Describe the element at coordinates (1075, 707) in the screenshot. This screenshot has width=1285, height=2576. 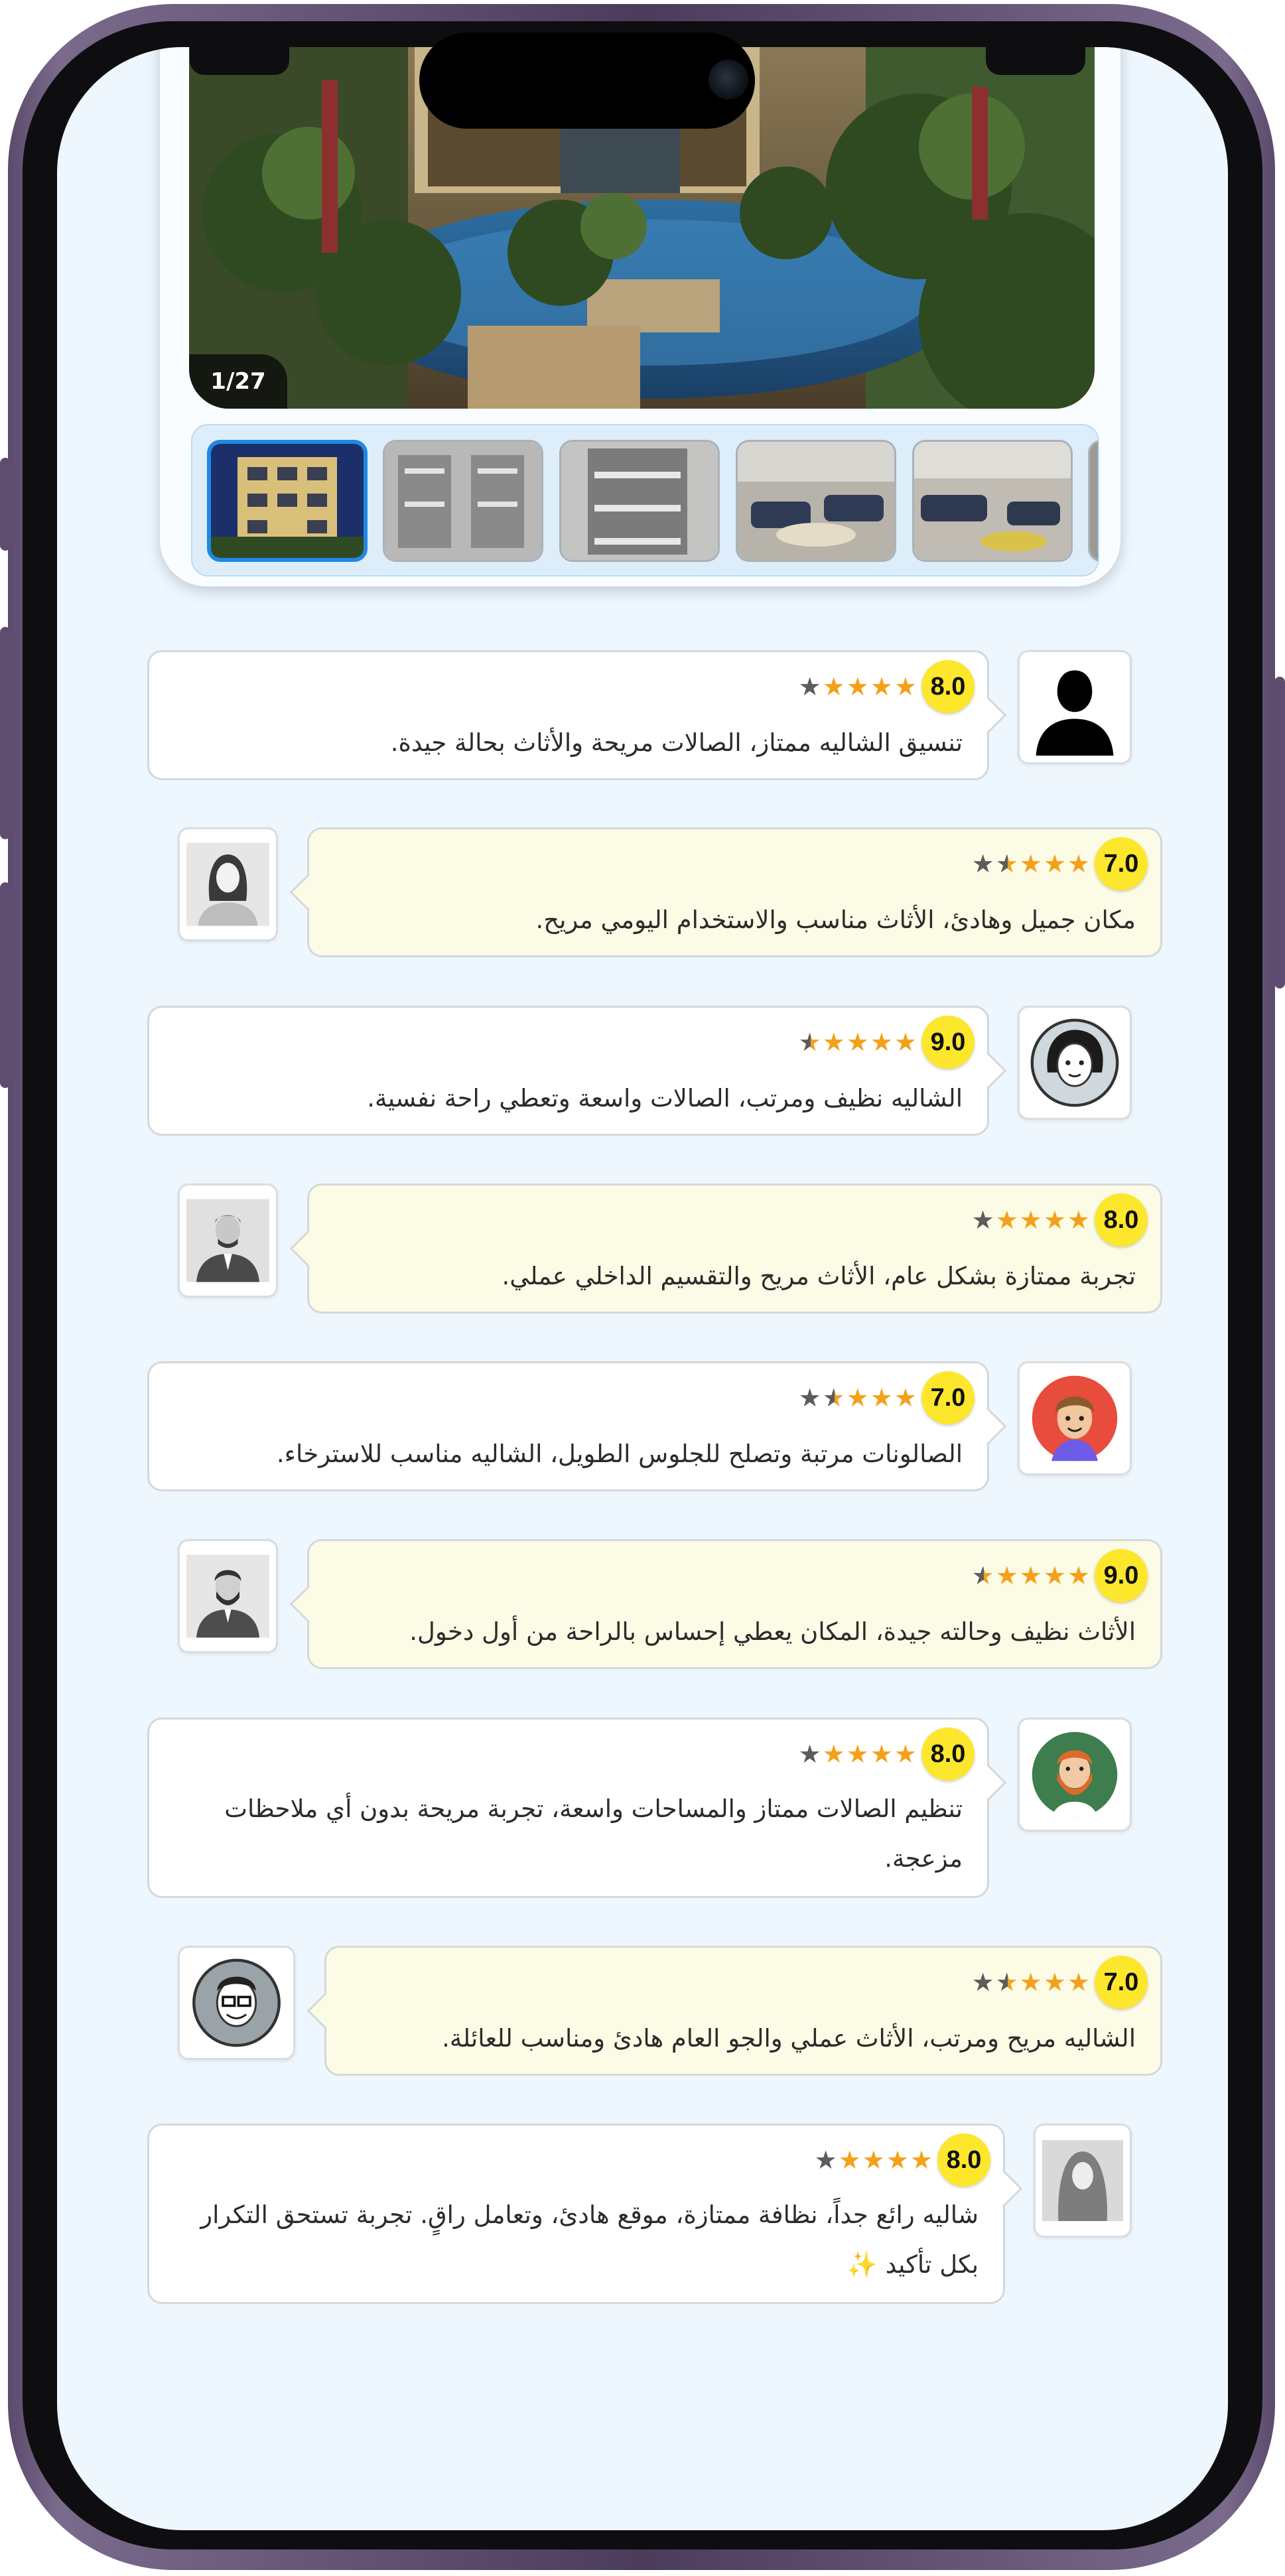
I see `avatar-man-silhouette` at that location.